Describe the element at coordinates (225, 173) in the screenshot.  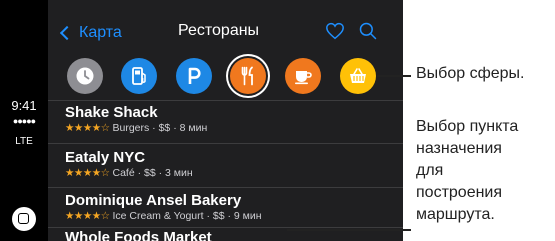
I see `result-details: ★★★★☆ Café · $$ · 3 мин` at that location.